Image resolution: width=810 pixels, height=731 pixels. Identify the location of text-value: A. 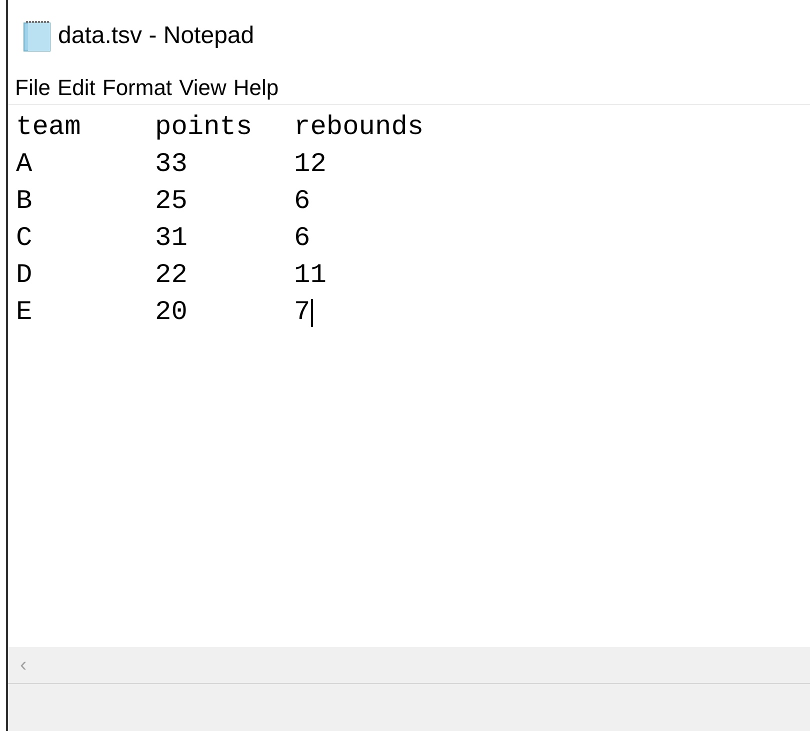
(25, 165).